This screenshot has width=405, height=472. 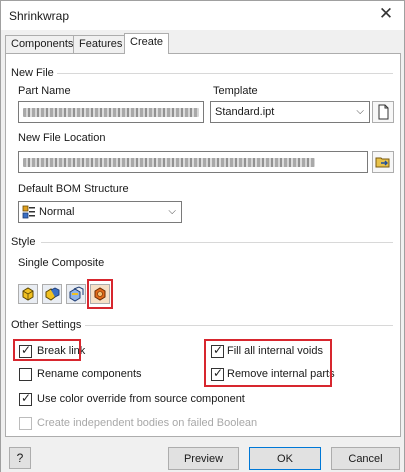 I want to click on folder-arrow-icon, so click(x=382, y=162).